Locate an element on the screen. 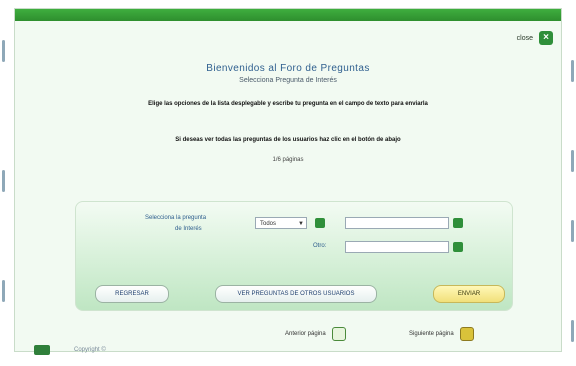 This screenshot has height=366, width=576. category-label-bottom: de Interés is located at coordinates (188, 229).